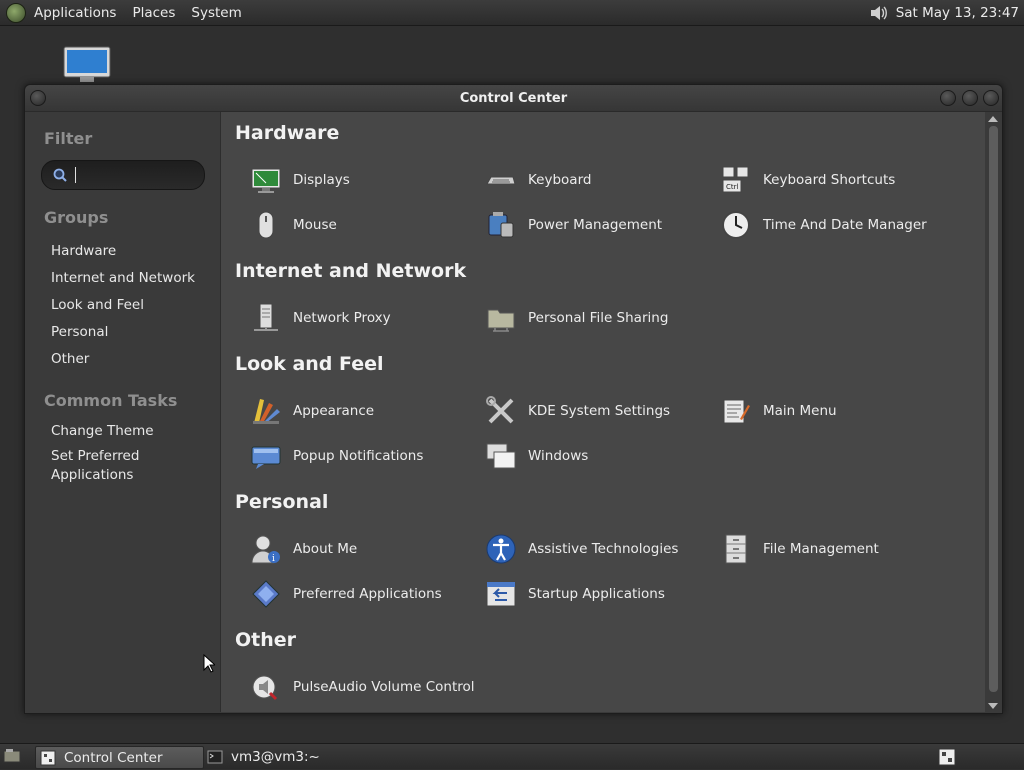 The image size is (1024, 770). I want to click on window-title: Control Center, so click(513, 98).